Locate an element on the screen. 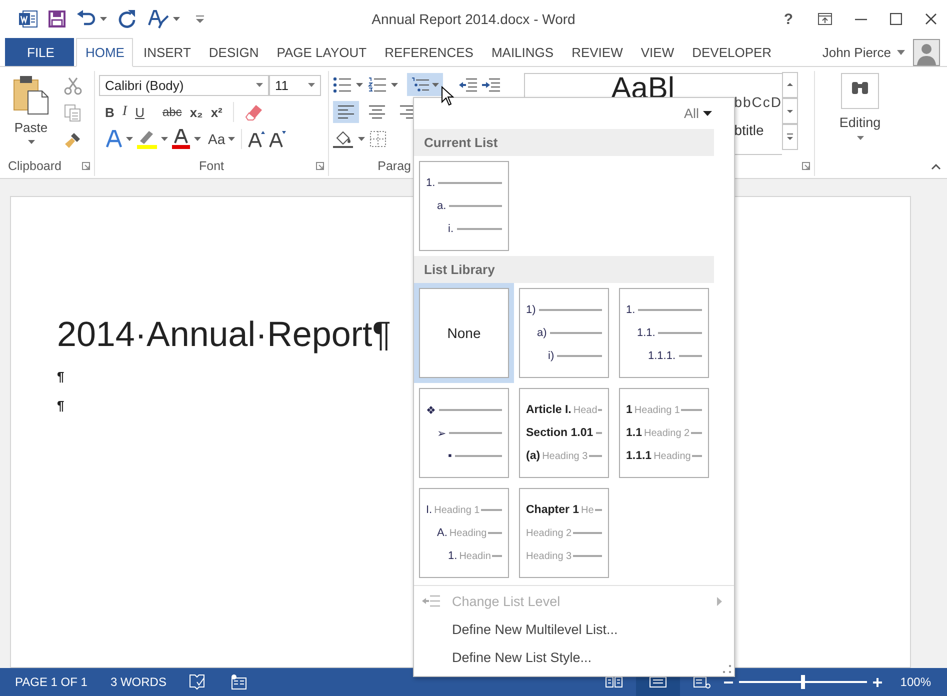 The height and width of the screenshot is (696, 947). list-marker: Article I. is located at coordinates (549, 410).